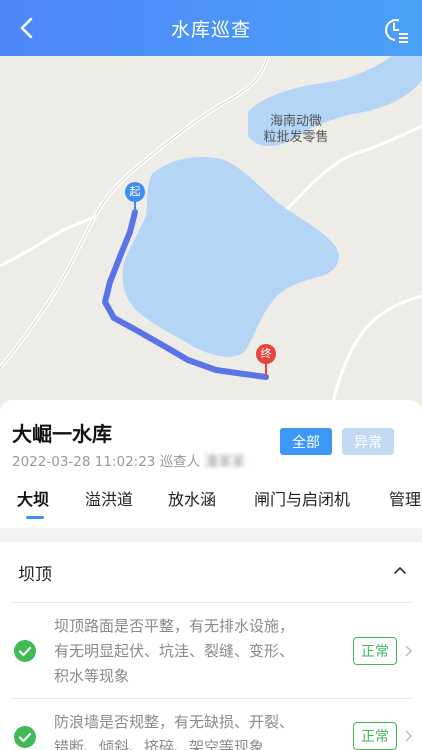 The width and height of the screenshot is (422, 750). I want to click on filter-abnormal-button: 异常, so click(368, 441).